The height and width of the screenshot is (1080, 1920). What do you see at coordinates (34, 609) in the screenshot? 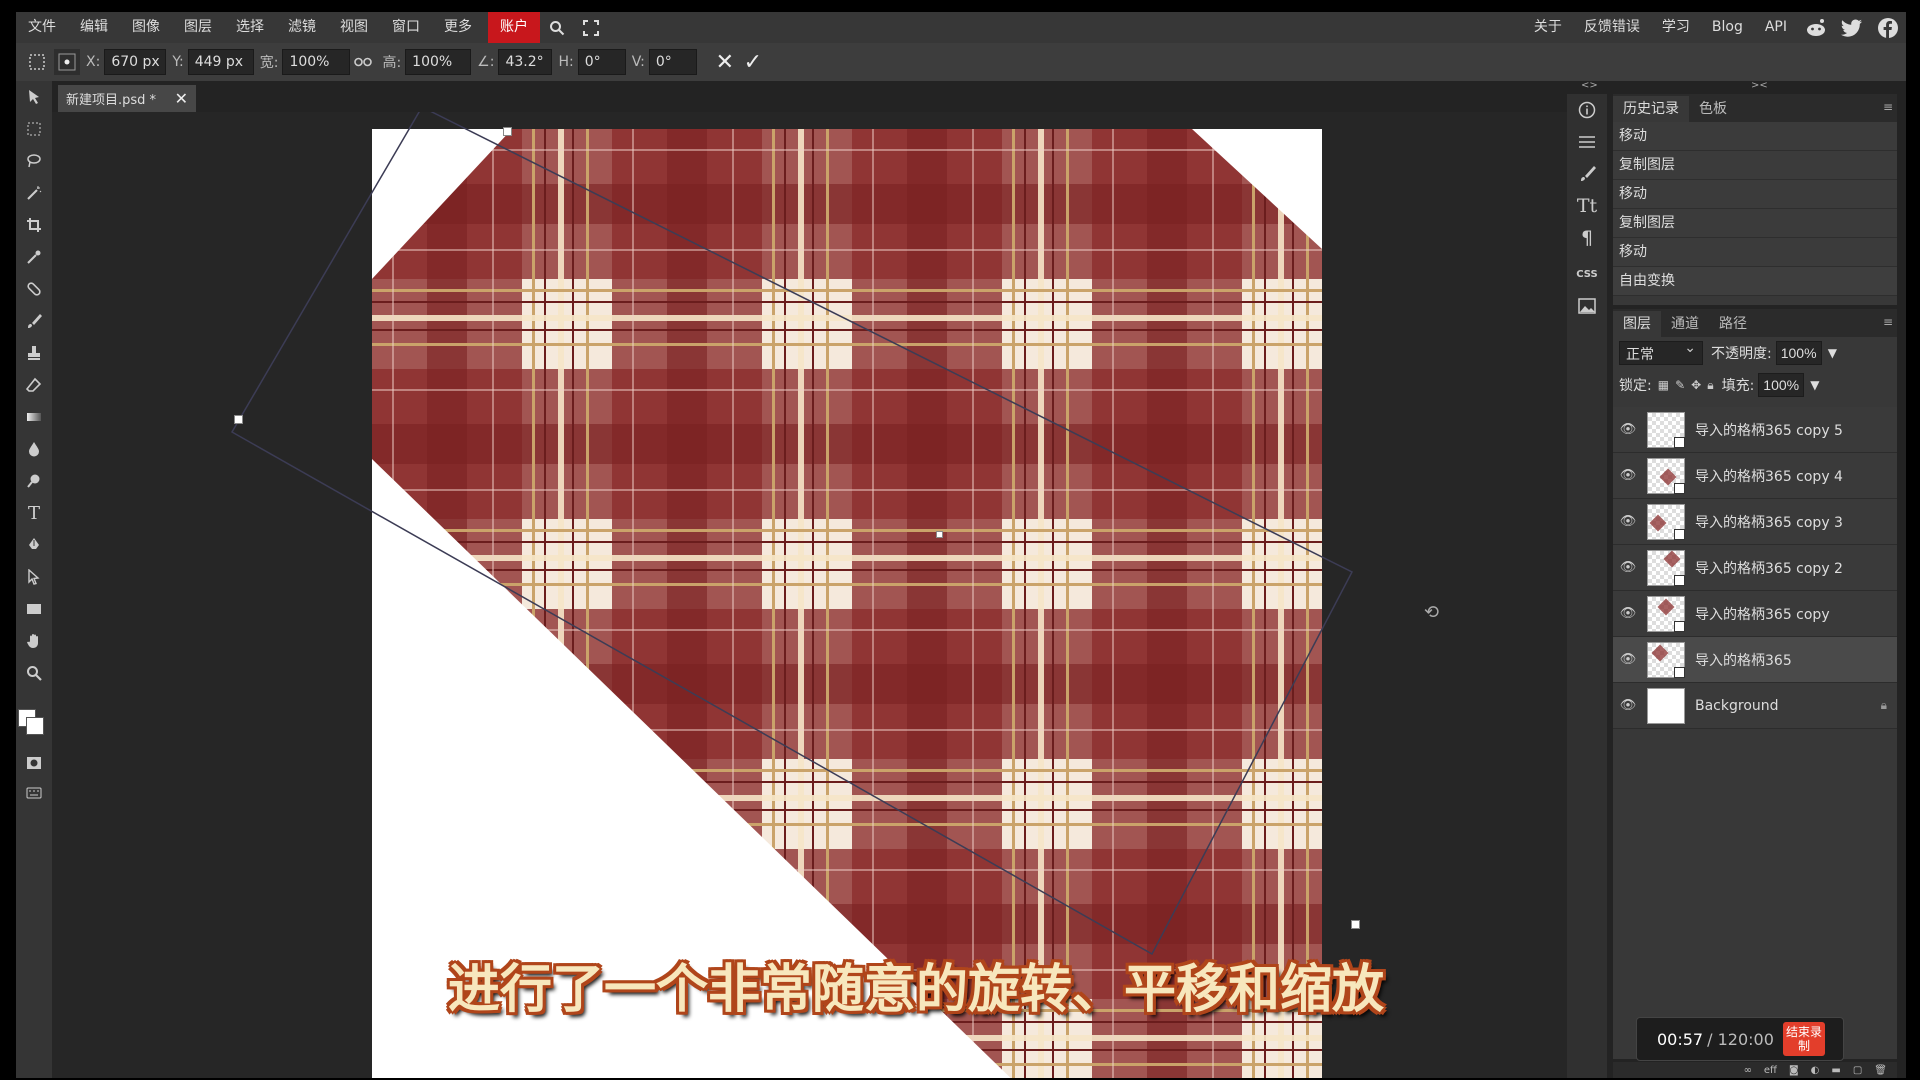
I see `shape-tool-icon` at bounding box center [34, 609].